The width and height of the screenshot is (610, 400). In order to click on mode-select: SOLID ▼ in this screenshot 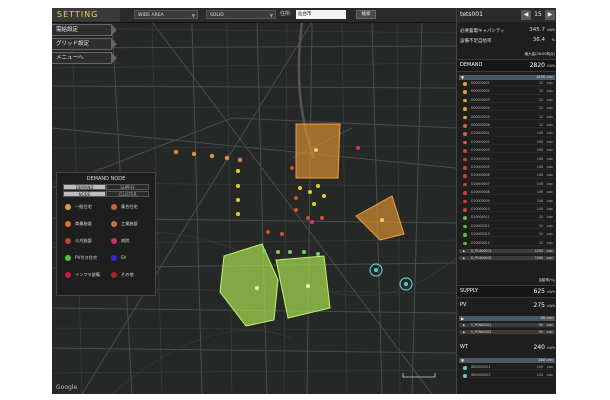, I will do `click(241, 14)`.